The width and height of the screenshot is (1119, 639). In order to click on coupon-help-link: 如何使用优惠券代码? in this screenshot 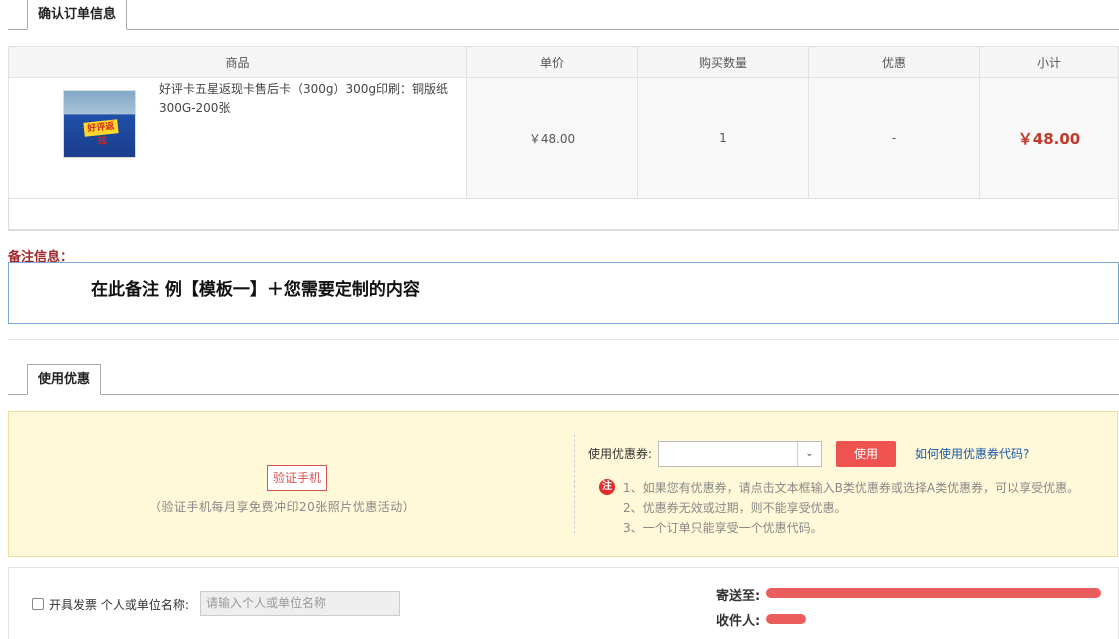, I will do `click(972, 453)`.